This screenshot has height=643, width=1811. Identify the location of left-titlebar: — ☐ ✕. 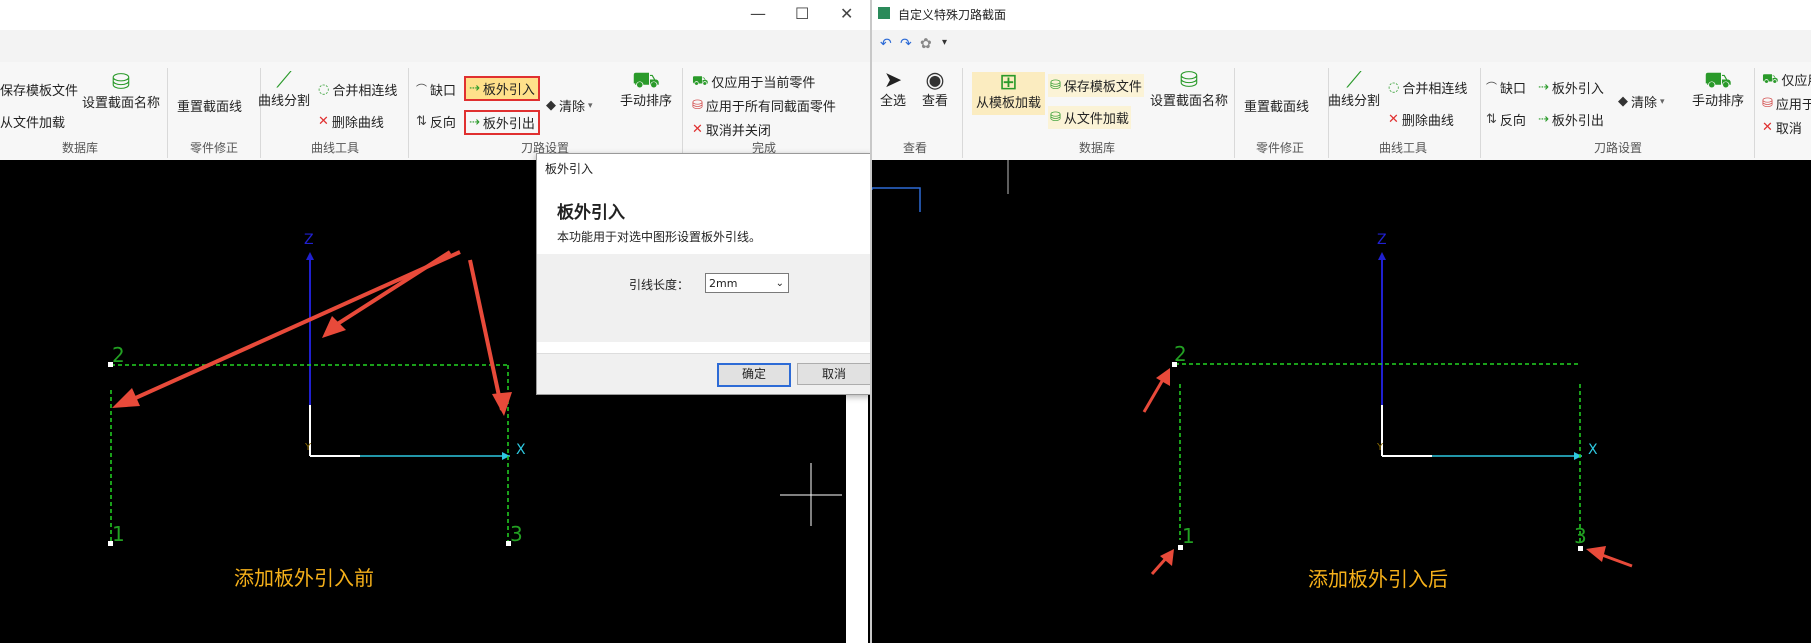
(435, 15).